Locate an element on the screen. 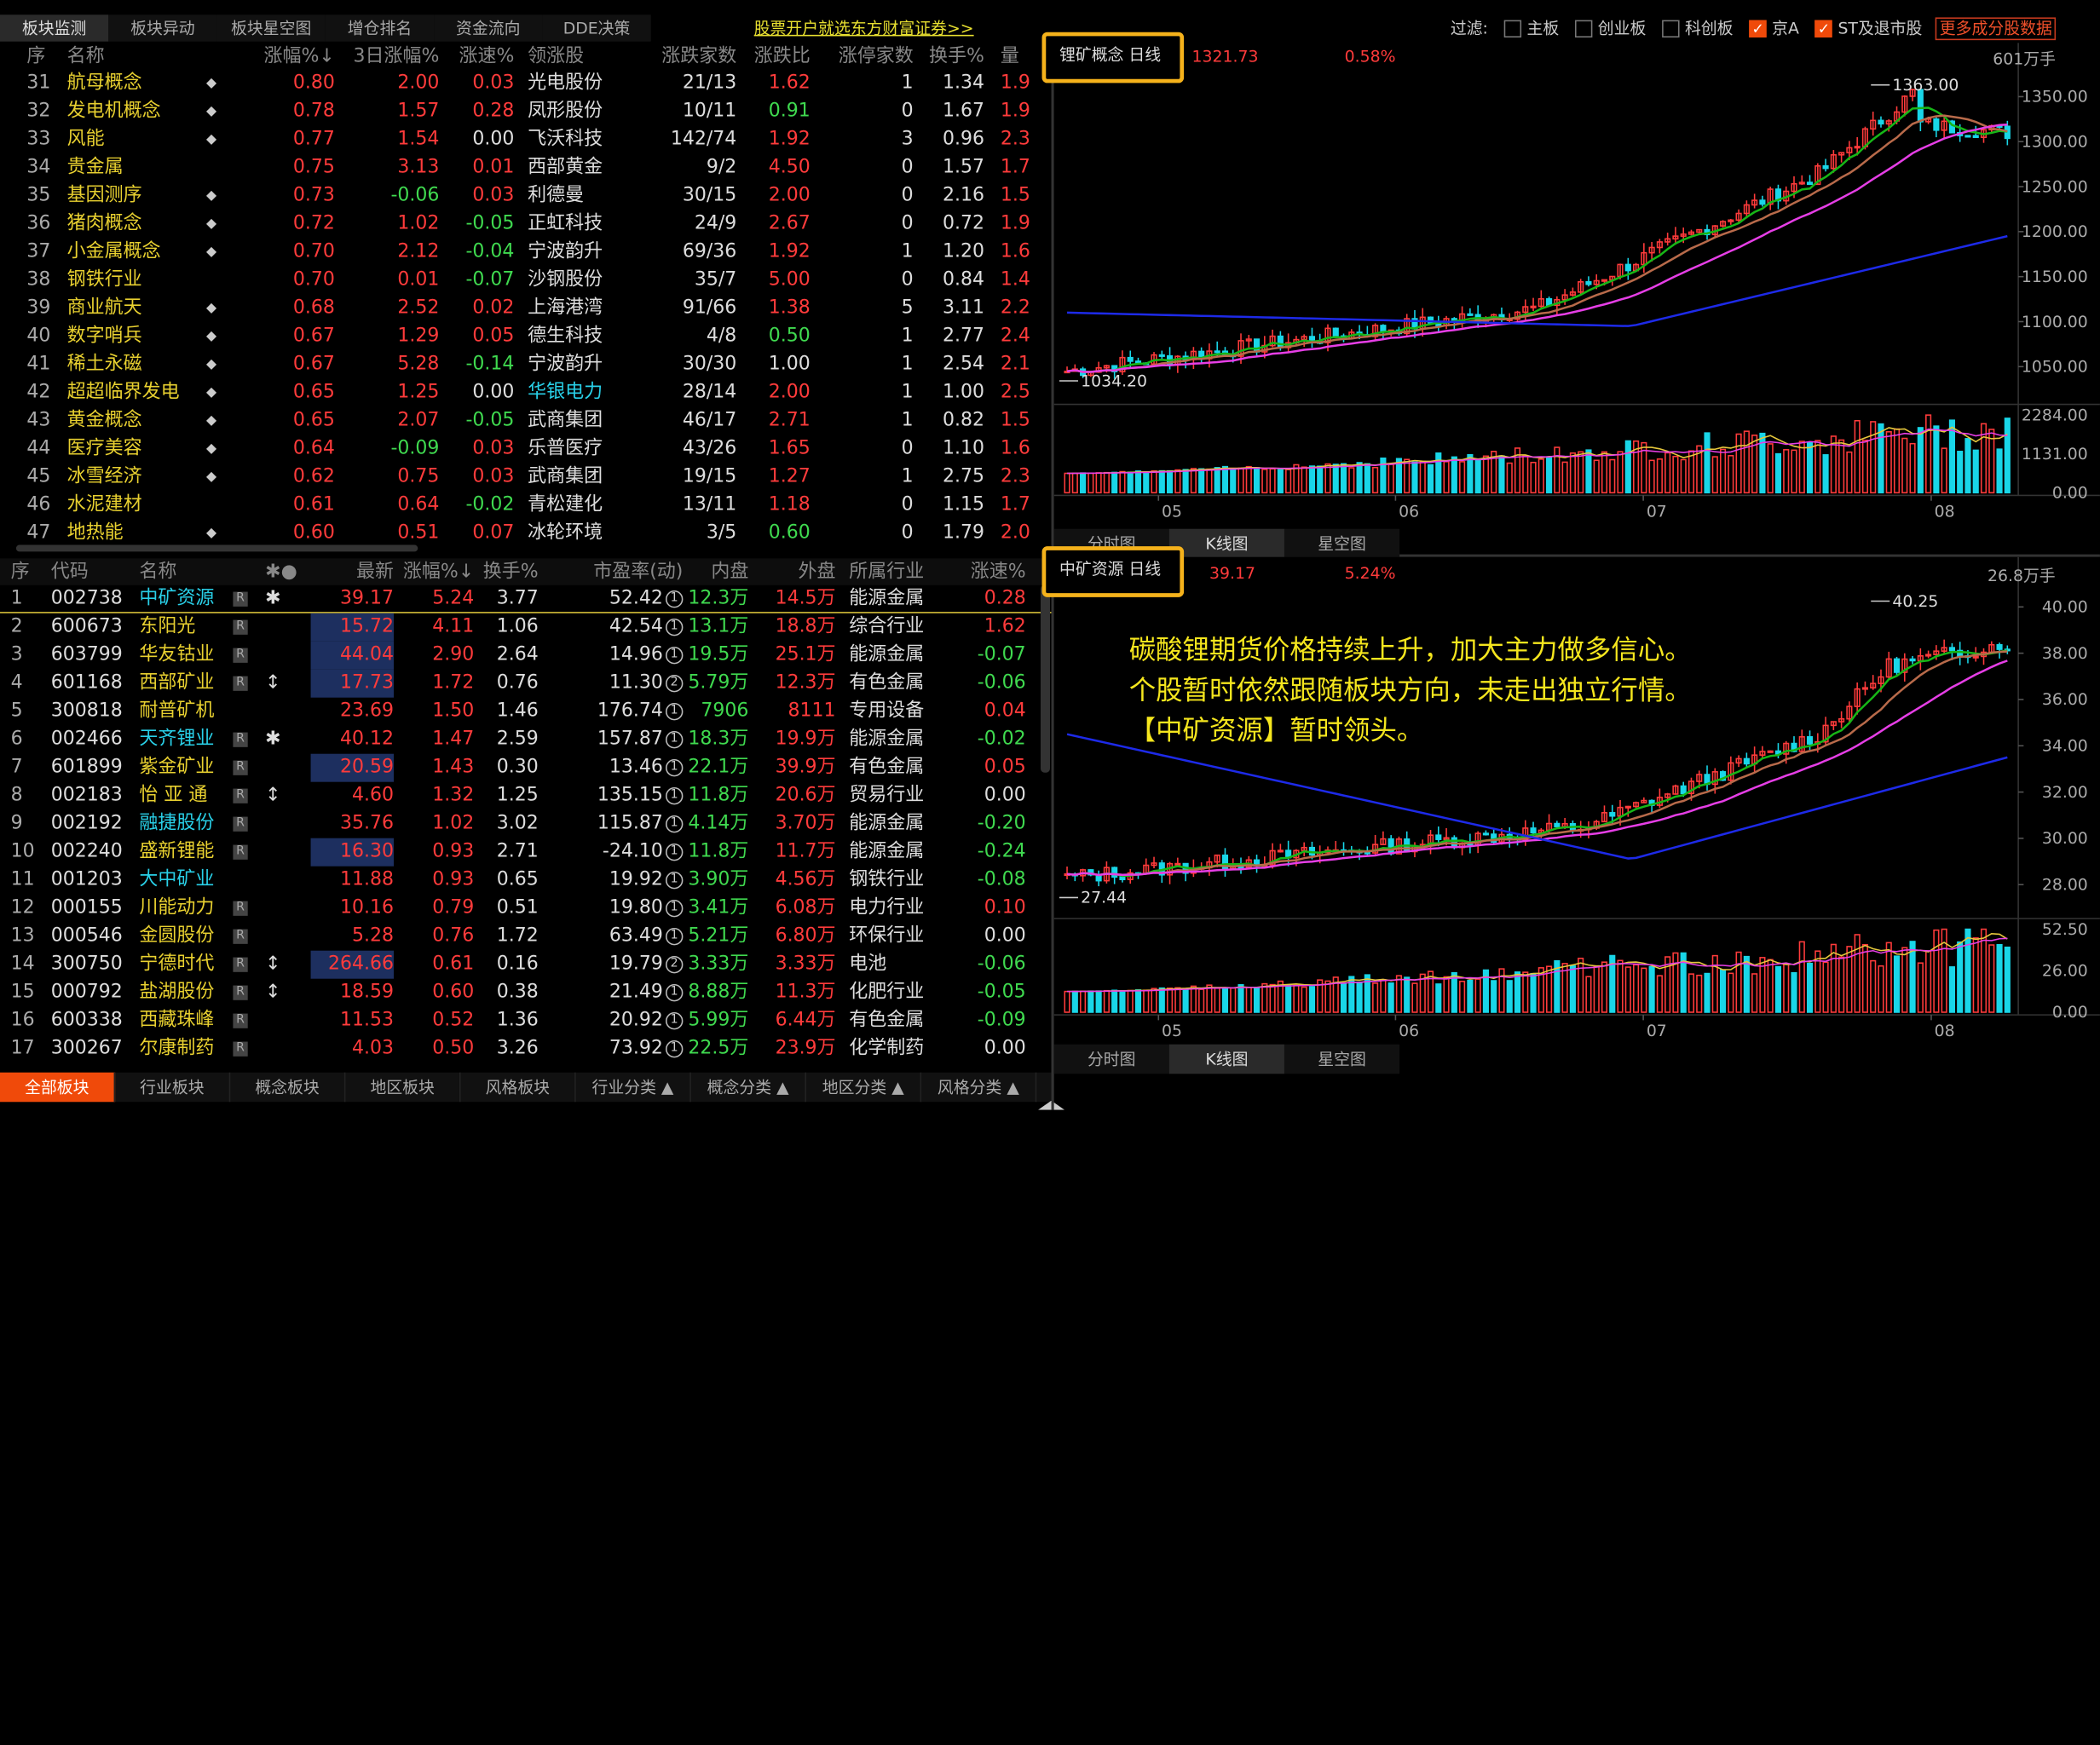 This screenshot has width=2100, height=1745. tab-2: 板块星空图 is located at coordinates (271, 28).